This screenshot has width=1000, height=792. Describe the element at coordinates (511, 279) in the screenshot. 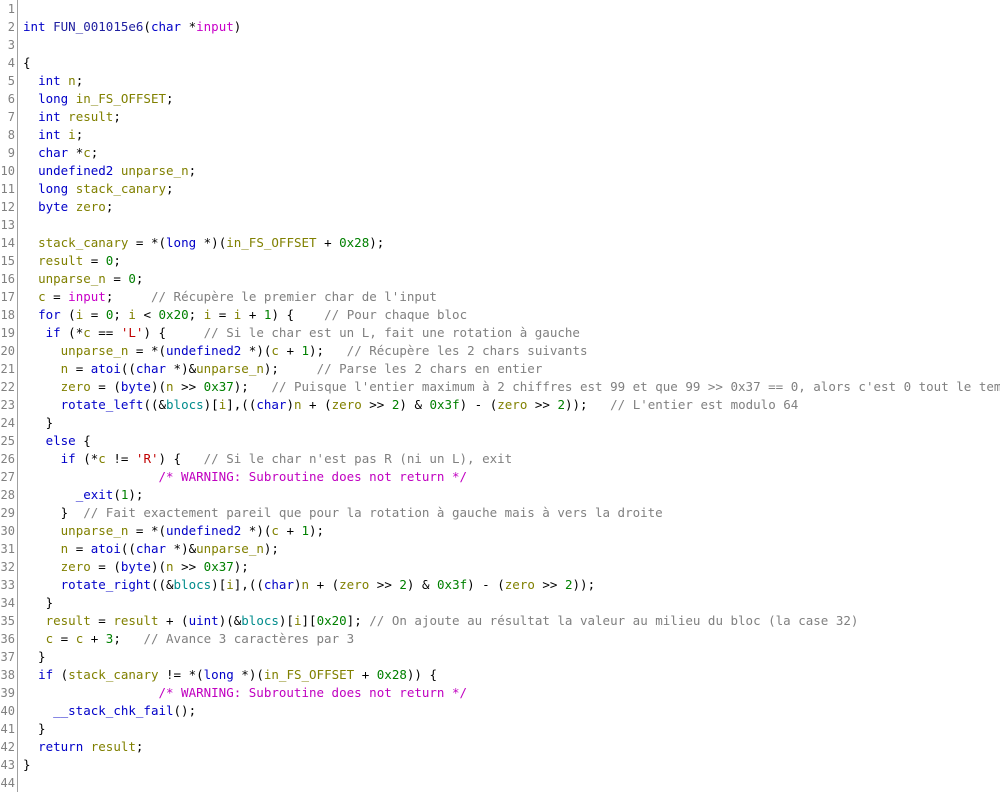

I see `code-line: unparse_n = 0;` at that location.